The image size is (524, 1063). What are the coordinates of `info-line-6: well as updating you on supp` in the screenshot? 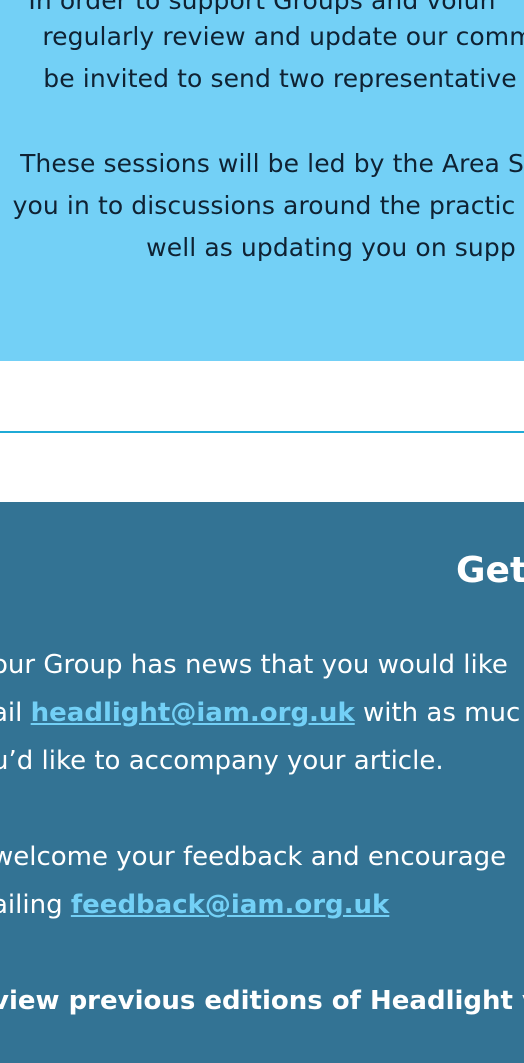 It's located at (331, 247).